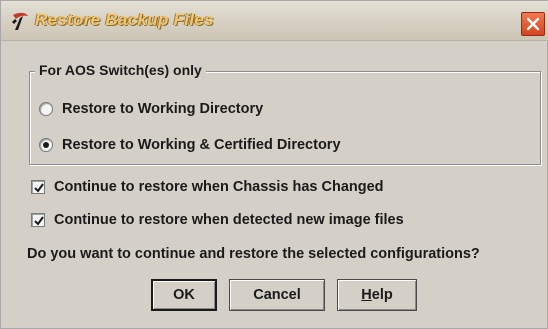 This screenshot has width=548, height=329. I want to click on radio-working-certified-directory: Restore to Working & Certified Directory, so click(190, 145).